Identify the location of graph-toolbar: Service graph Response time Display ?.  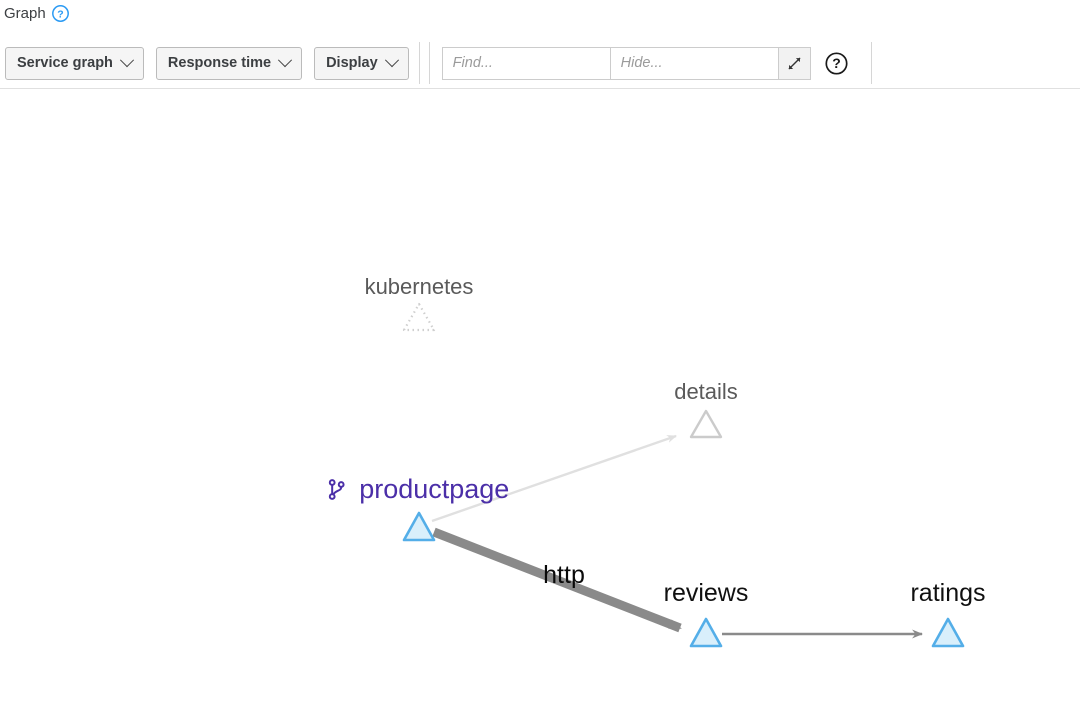
(540, 63).